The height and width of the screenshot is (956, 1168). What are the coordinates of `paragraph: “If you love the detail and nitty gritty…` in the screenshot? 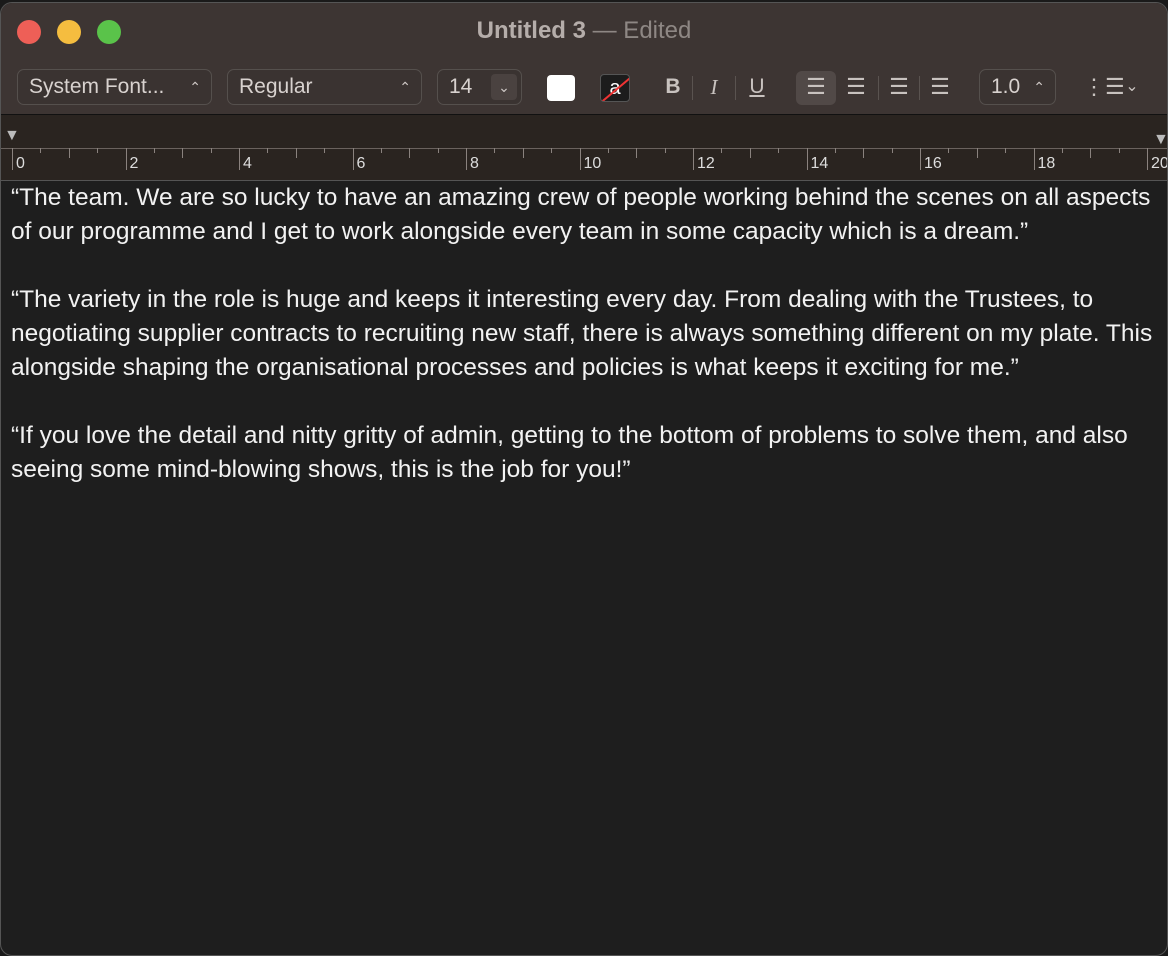 It's located at (569, 452).